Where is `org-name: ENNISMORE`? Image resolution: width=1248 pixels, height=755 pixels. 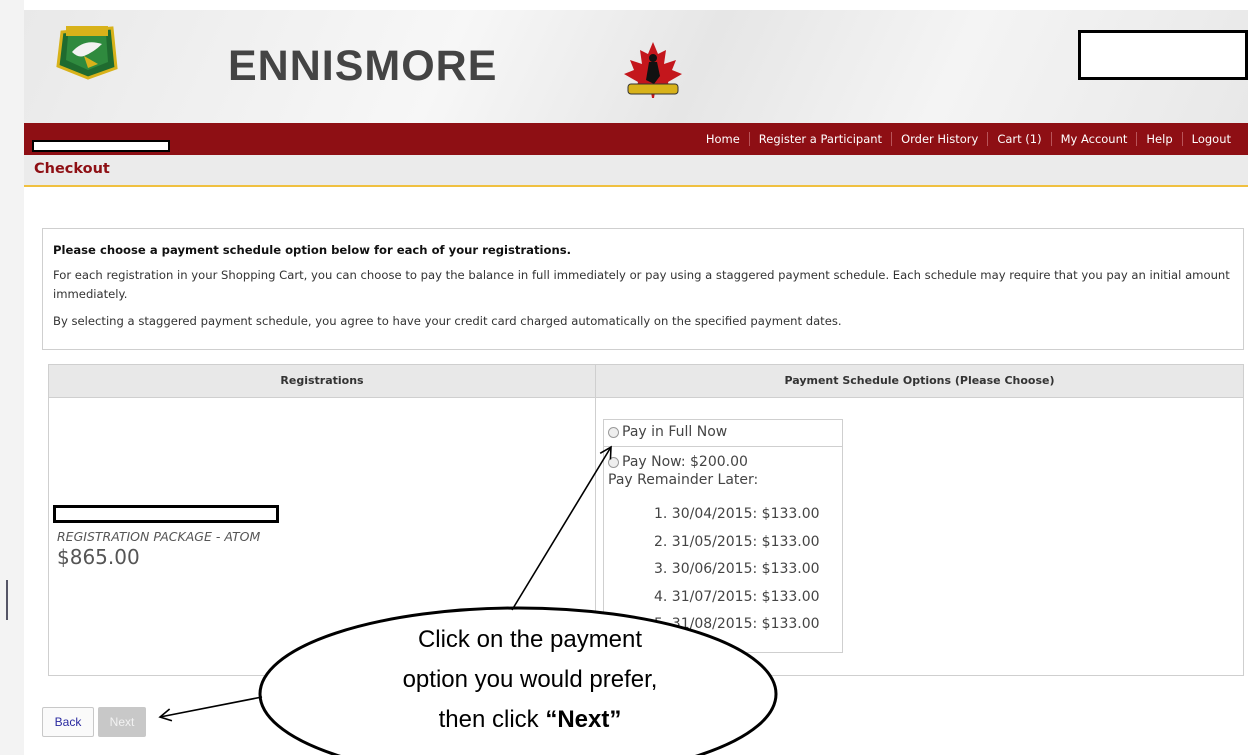
org-name: ENNISMORE is located at coordinates (363, 66).